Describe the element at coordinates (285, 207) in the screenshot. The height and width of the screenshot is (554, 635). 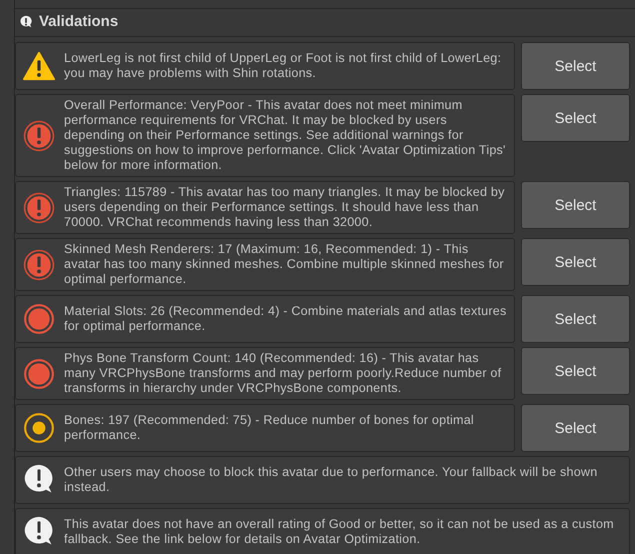
I see `message-text: Triangles: 115789 - This avatar has too many triangles. It may be blocked by users depending on their Performance settings. It should have less than 70000. VRChat recommends having less than 32000.` at that location.